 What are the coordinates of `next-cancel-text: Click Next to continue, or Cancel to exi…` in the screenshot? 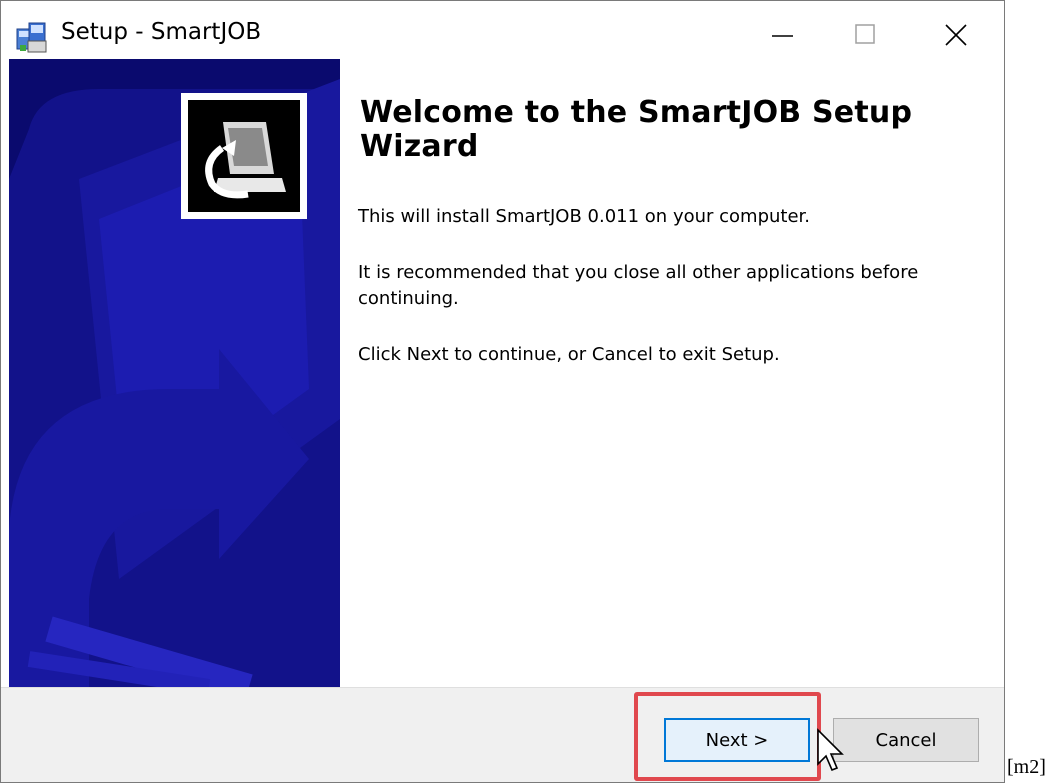 It's located at (569, 354).